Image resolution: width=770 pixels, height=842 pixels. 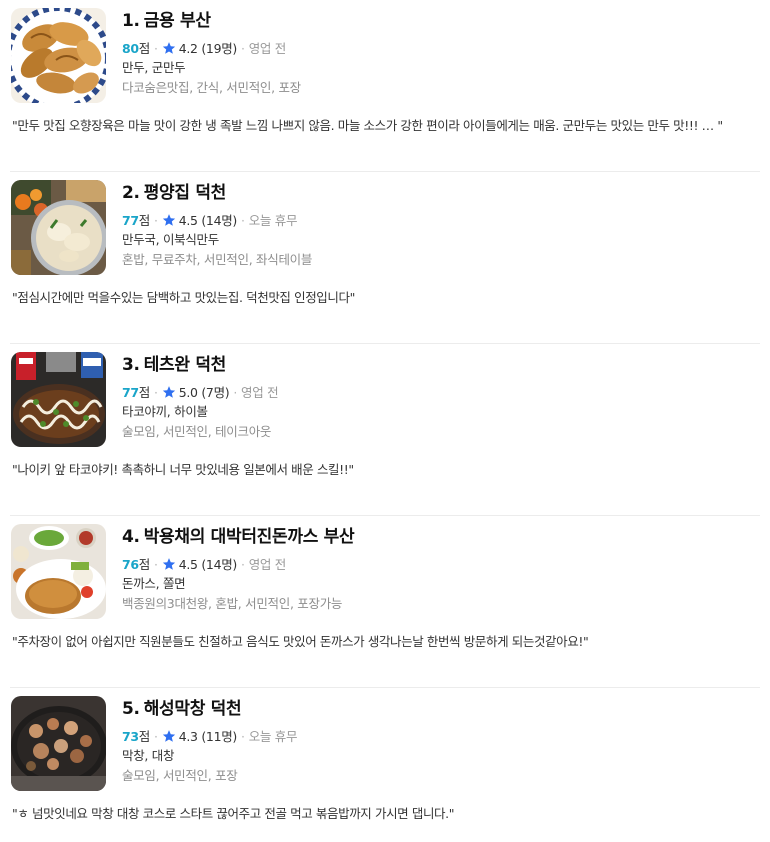 What do you see at coordinates (170, 239) in the screenshot?
I see `menu-list: 만두국, 이북식만두` at bounding box center [170, 239].